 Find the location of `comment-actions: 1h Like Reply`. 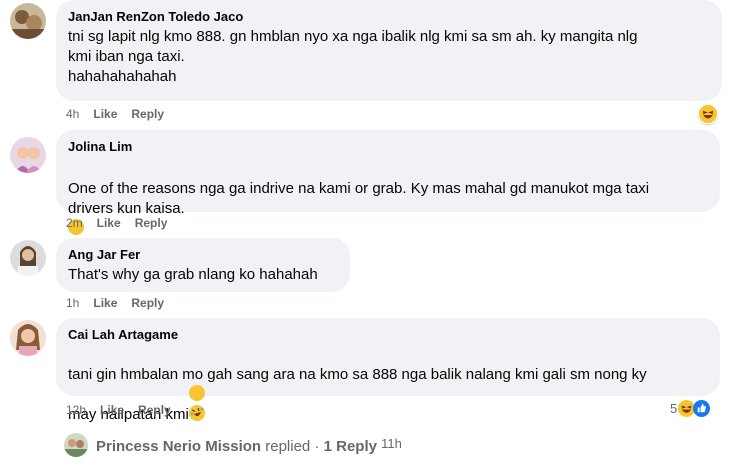

comment-actions: 1h Like Reply is located at coordinates (115, 303).